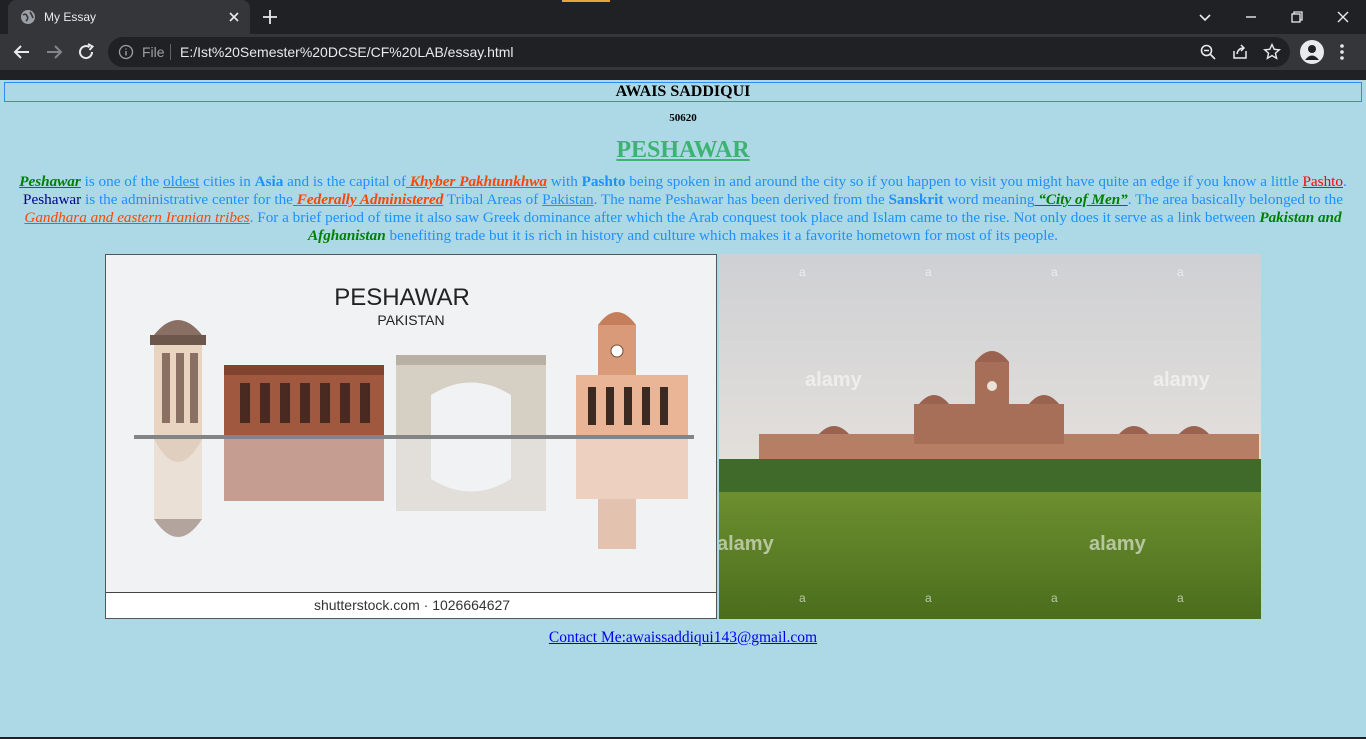 This screenshot has height=739, width=1366. What do you see at coordinates (1251, 17) in the screenshot?
I see `minimize-icon` at bounding box center [1251, 17].